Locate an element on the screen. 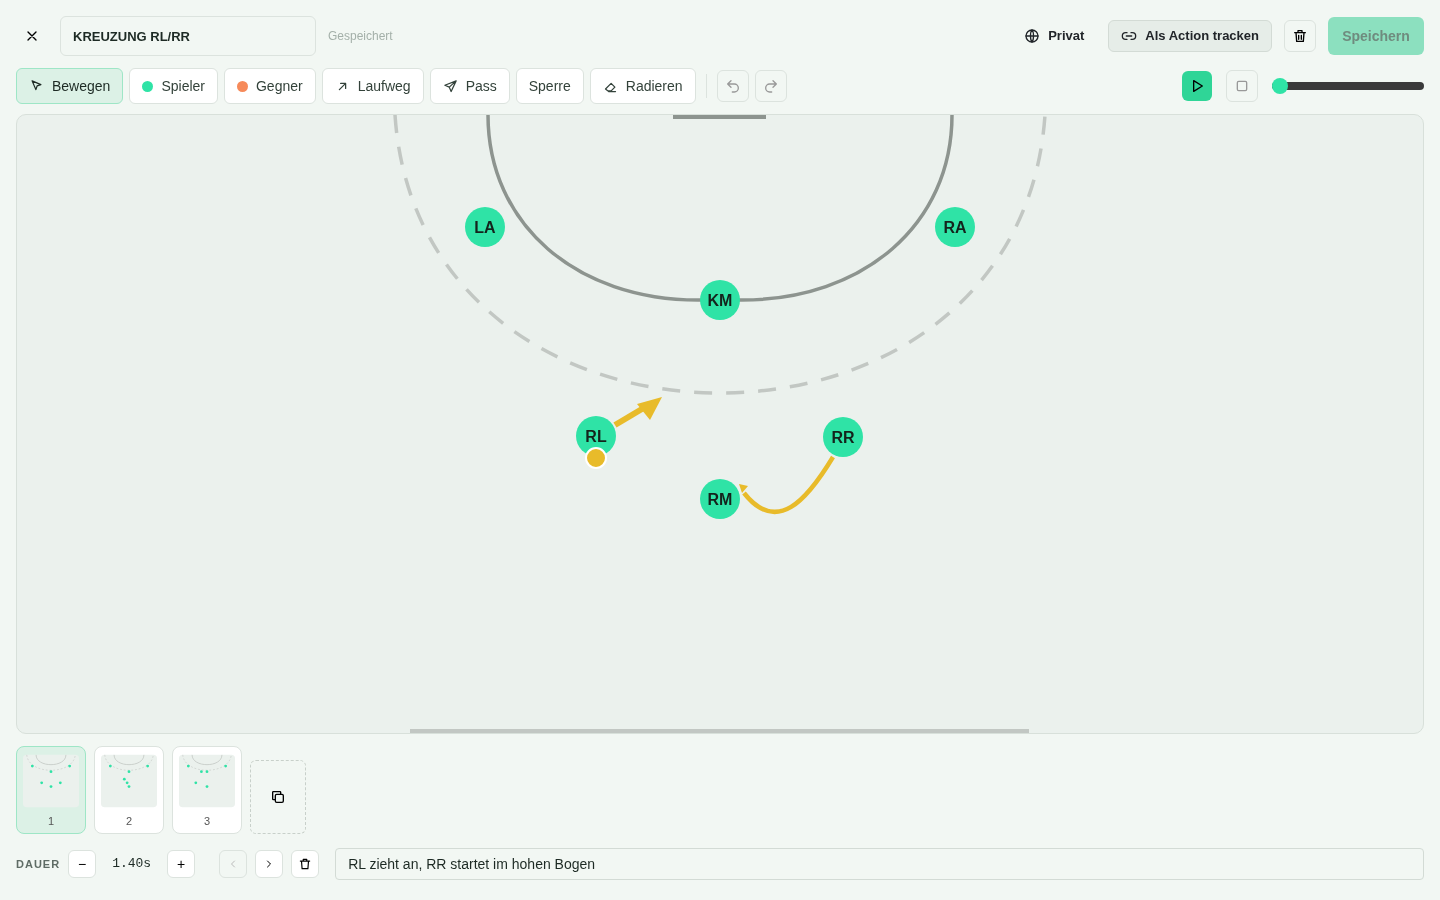 The width and height of the screenshot is (1440, 900). copy-icon is located at coordinates (278, 797).